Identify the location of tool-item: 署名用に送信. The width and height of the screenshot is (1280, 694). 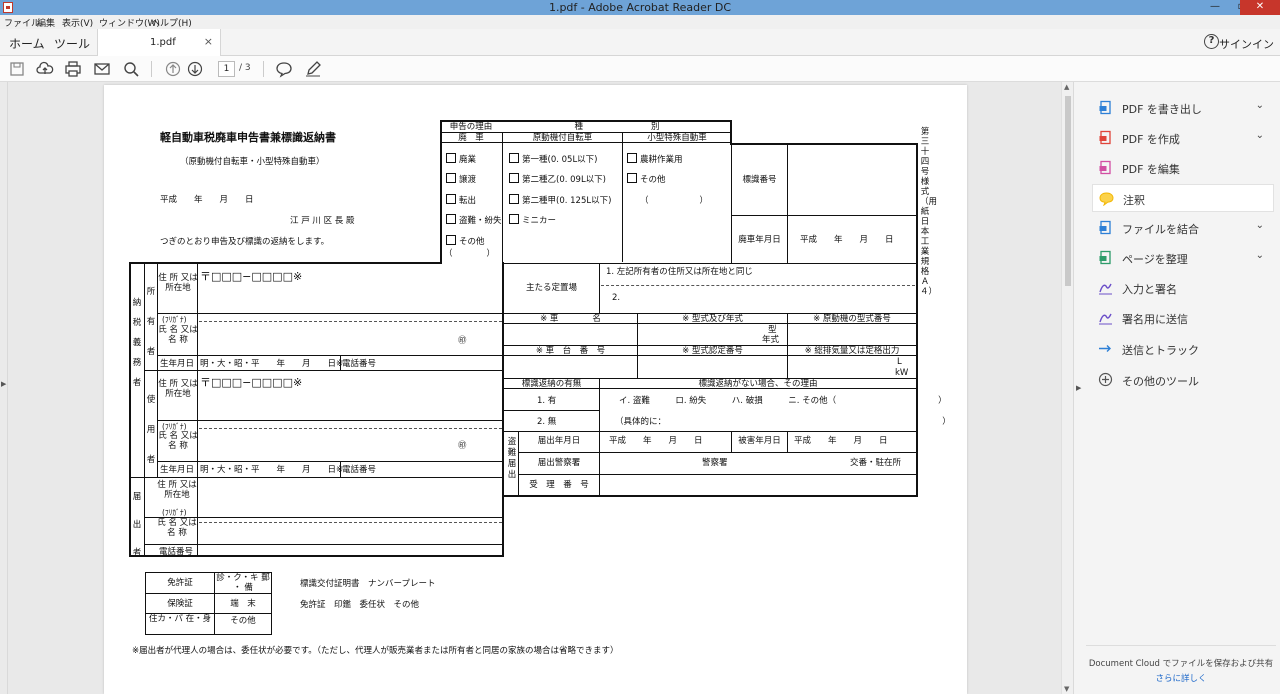
(1183, 318).